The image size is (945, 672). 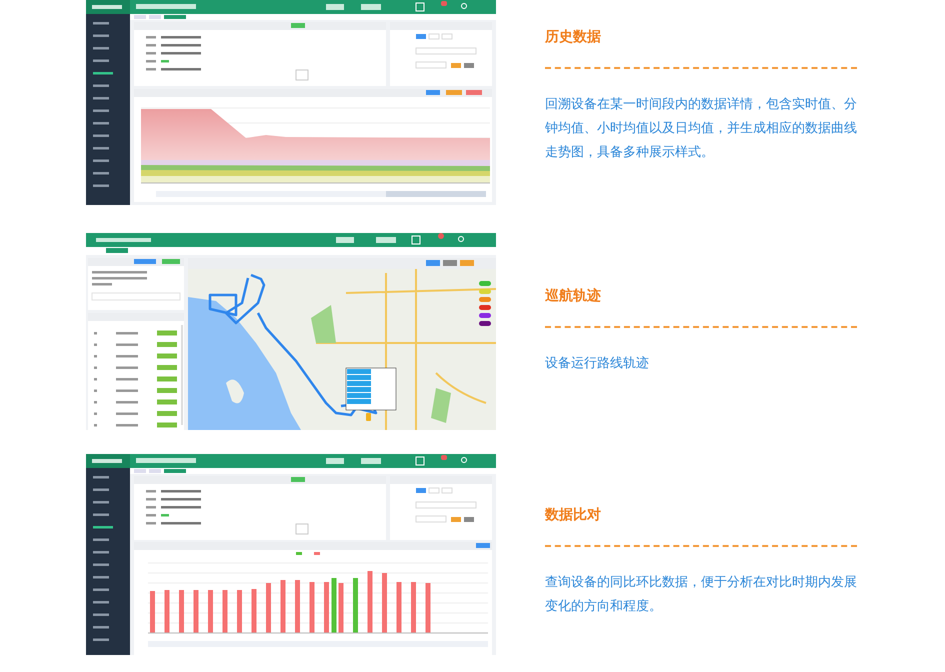 I want to click on feature-description: 回溯设备在某一时间段内的数据详情，包含实时值、分钟均值、小时均值以及日均值，并生成相应的数据曲线走势图，具备多种展示样式。, so click(x=701, y=129).